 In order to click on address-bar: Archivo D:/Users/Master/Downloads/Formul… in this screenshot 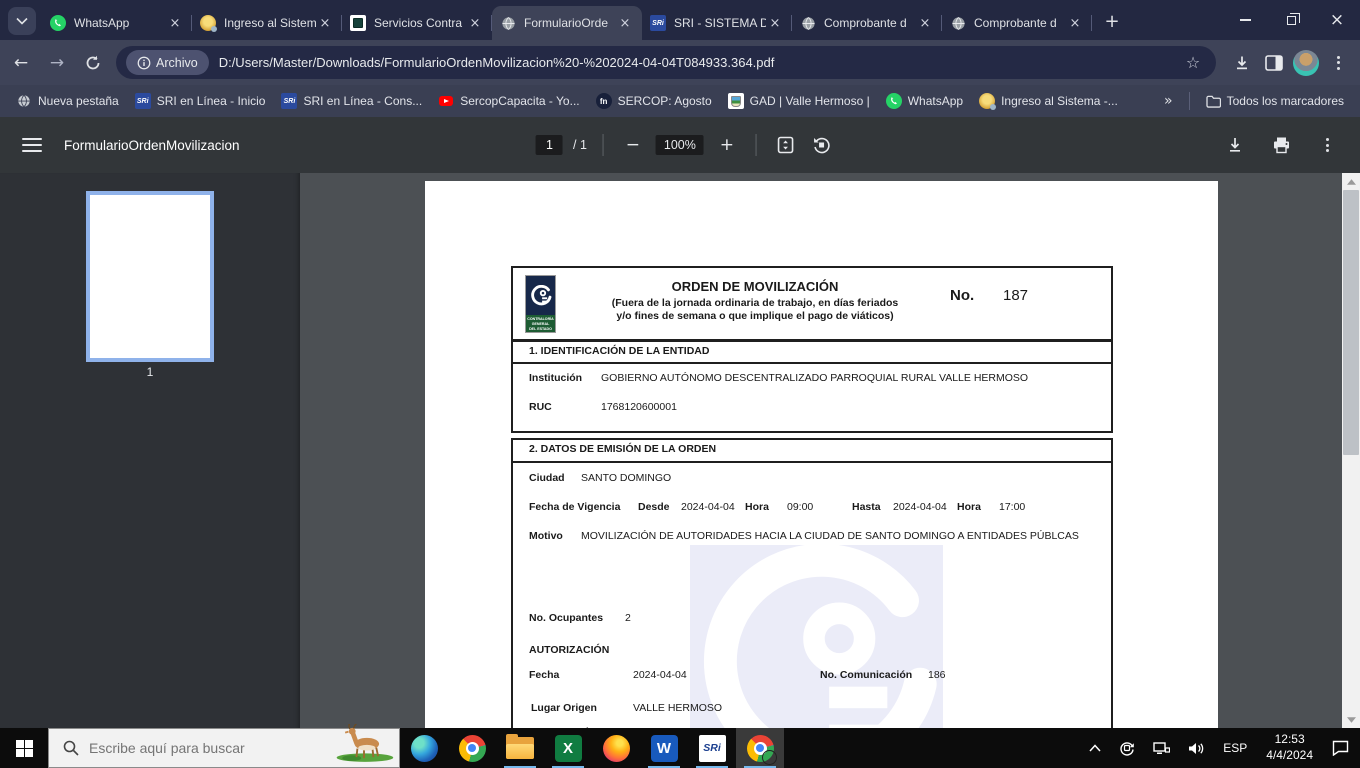, I will do `click(666, 62)`.